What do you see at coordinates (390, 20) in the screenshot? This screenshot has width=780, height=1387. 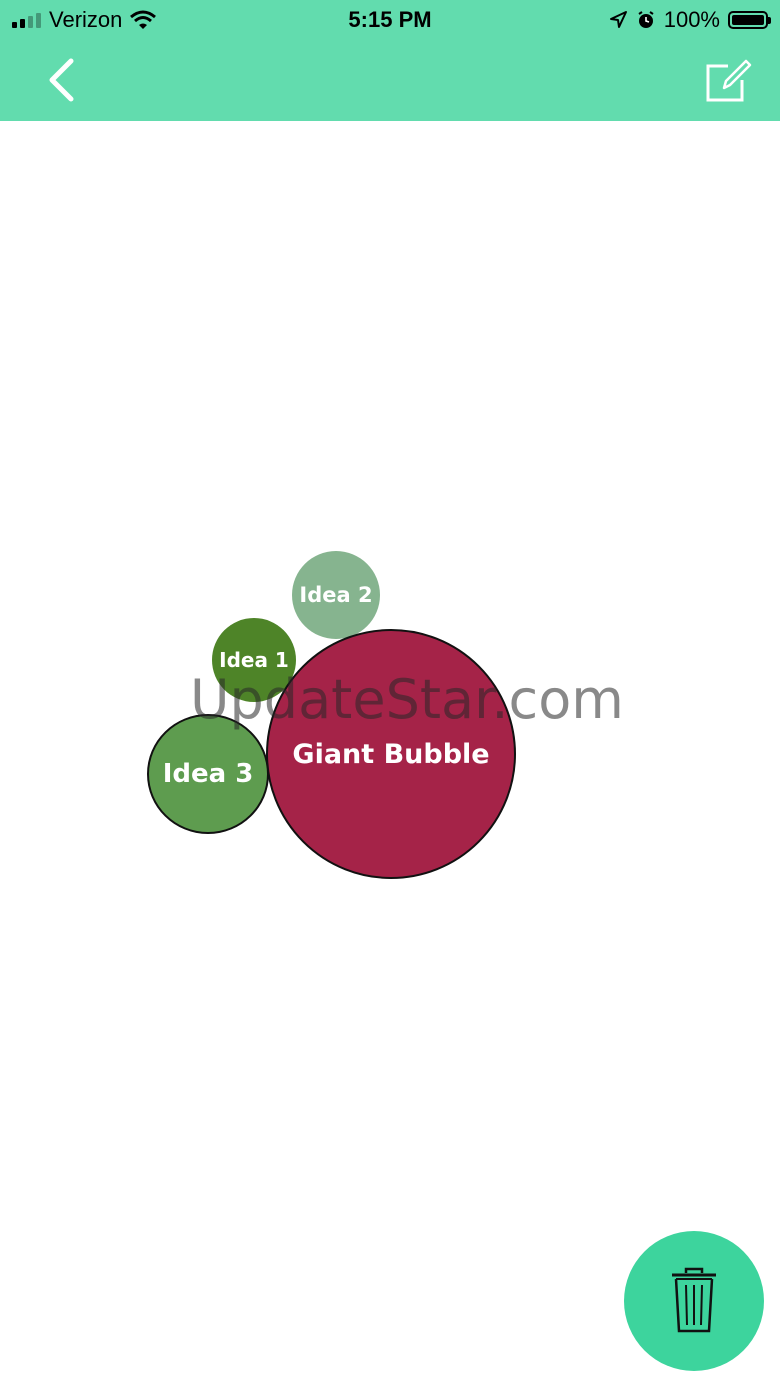 I see `status-bar: Verizon 5:15 PM 100%` at bounding box center [390, 20].